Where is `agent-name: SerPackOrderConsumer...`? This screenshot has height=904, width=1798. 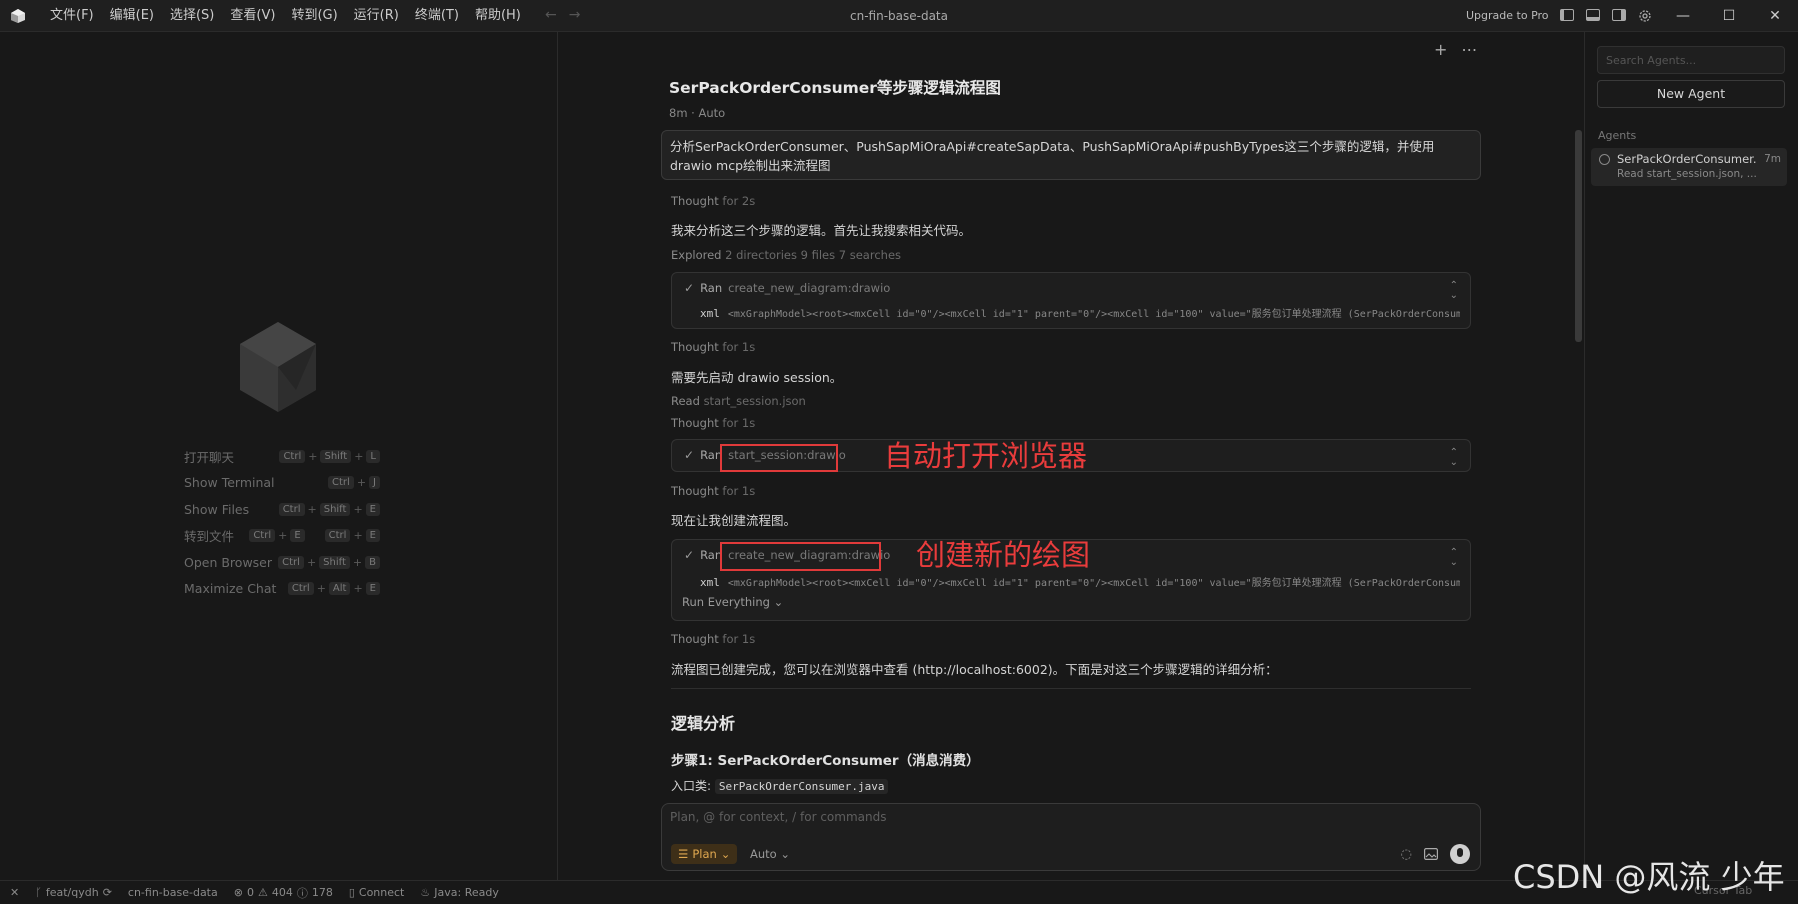
agent-name: SerPackOrderConsumer... is located at coordinates (1687, 159).